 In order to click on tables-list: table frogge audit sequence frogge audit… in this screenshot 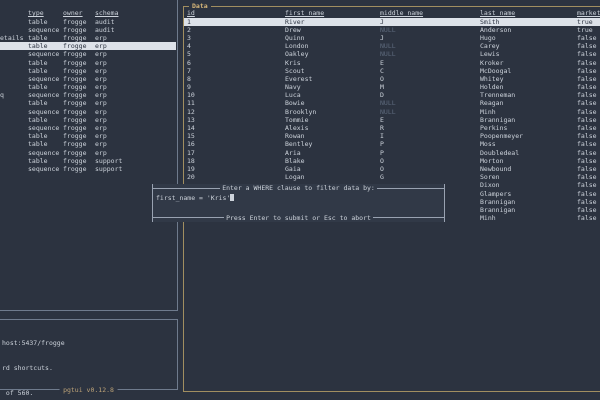, I will do `click(88, 96)`.